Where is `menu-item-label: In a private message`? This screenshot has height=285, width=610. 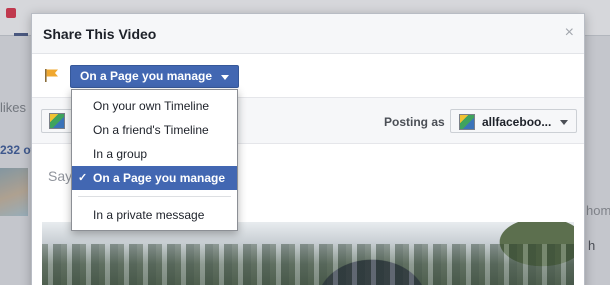
menu-item-label: In a private message is located at coordinates (149, 215).